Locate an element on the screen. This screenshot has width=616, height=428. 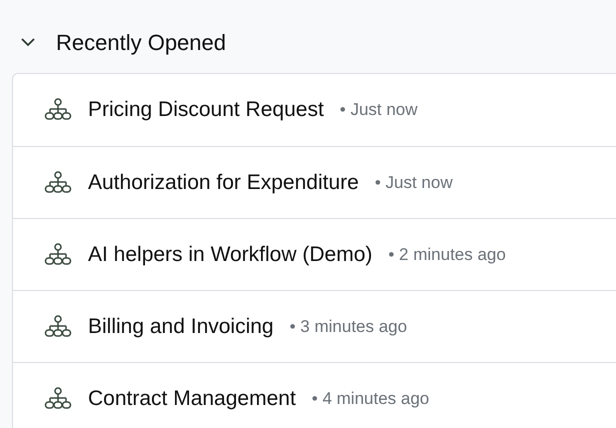
section-title: Recently Opened is located at coordinates (141, 42).